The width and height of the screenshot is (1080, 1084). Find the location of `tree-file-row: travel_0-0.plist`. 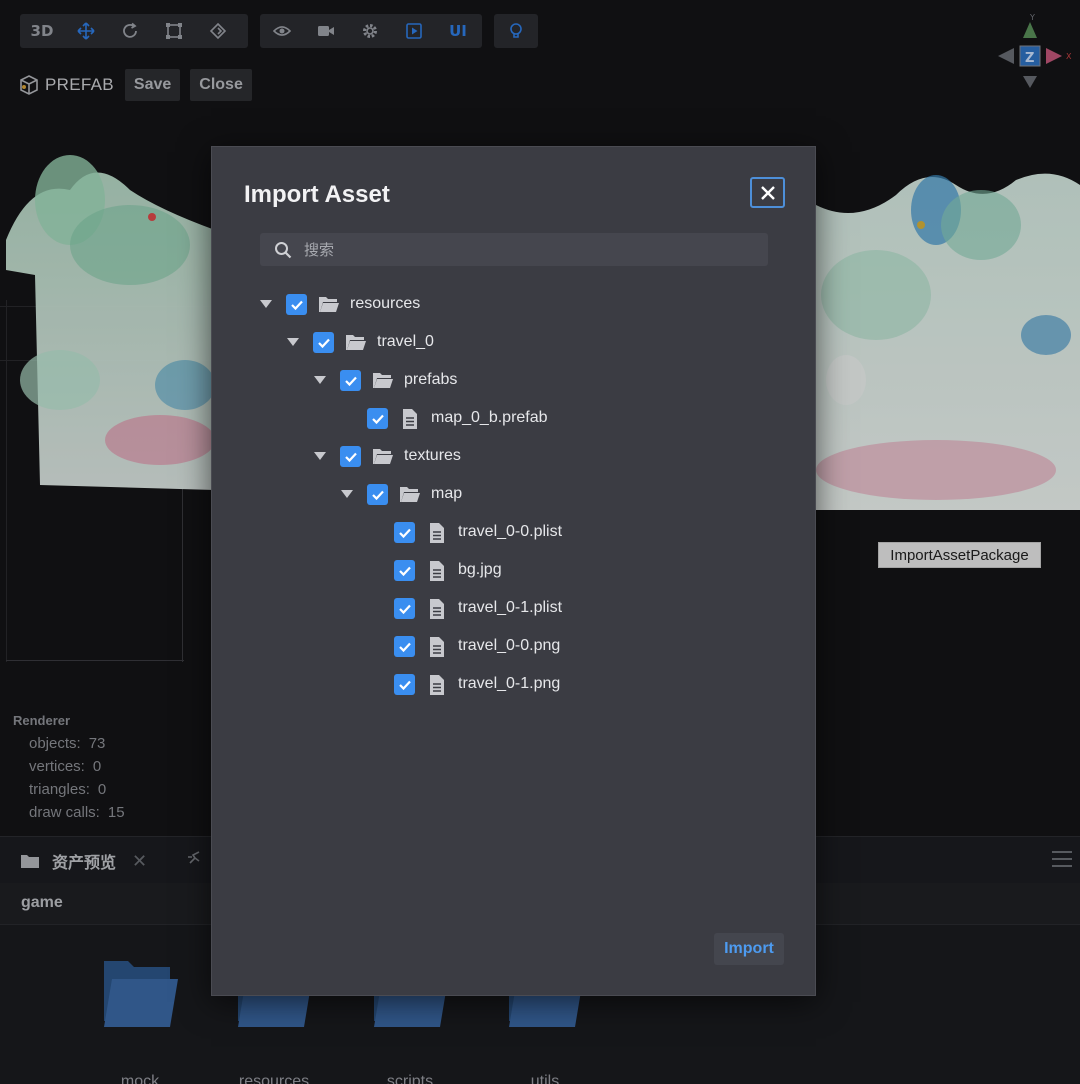

tree-file-row: travel_0-0.plist is located at coordinates (514, 533).